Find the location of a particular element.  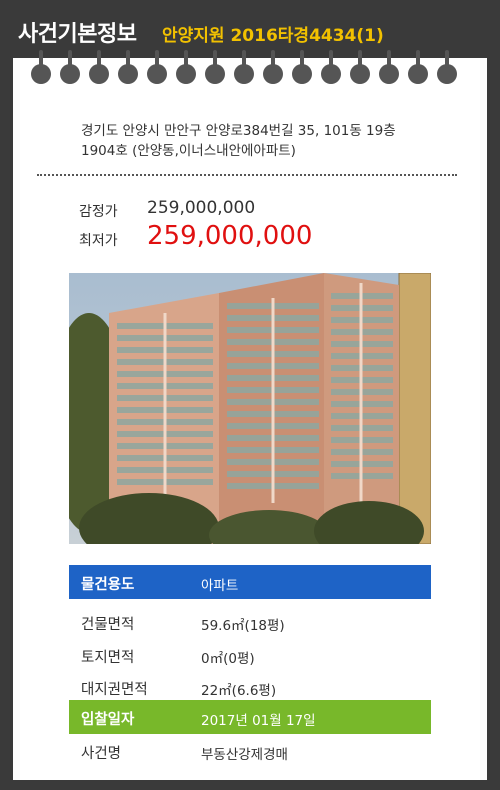

appraisal-label: 감정가 is located at coordinates (98, 212).